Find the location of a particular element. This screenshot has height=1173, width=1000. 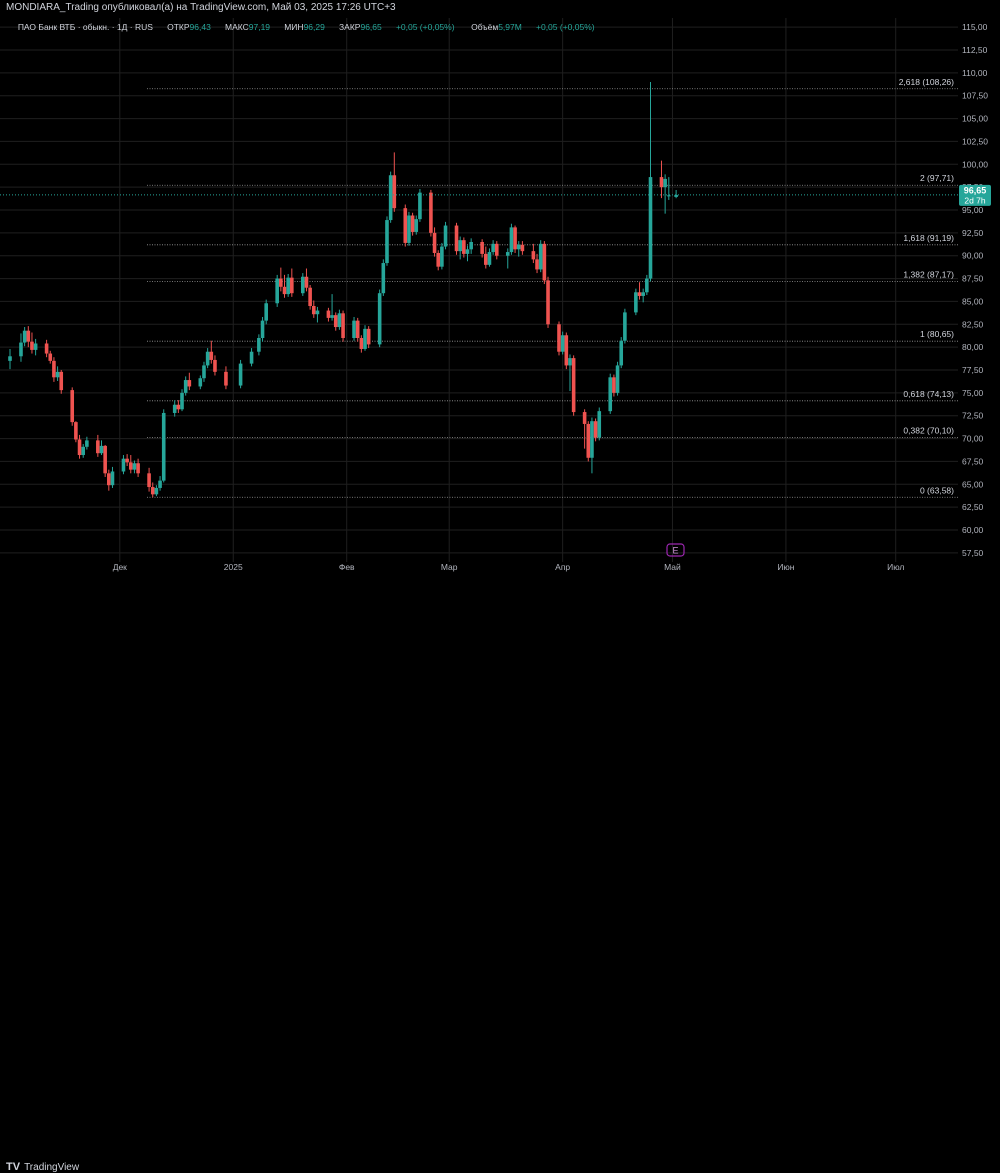

price-tick-label: 67,50 is located at coordinates (973, 461).